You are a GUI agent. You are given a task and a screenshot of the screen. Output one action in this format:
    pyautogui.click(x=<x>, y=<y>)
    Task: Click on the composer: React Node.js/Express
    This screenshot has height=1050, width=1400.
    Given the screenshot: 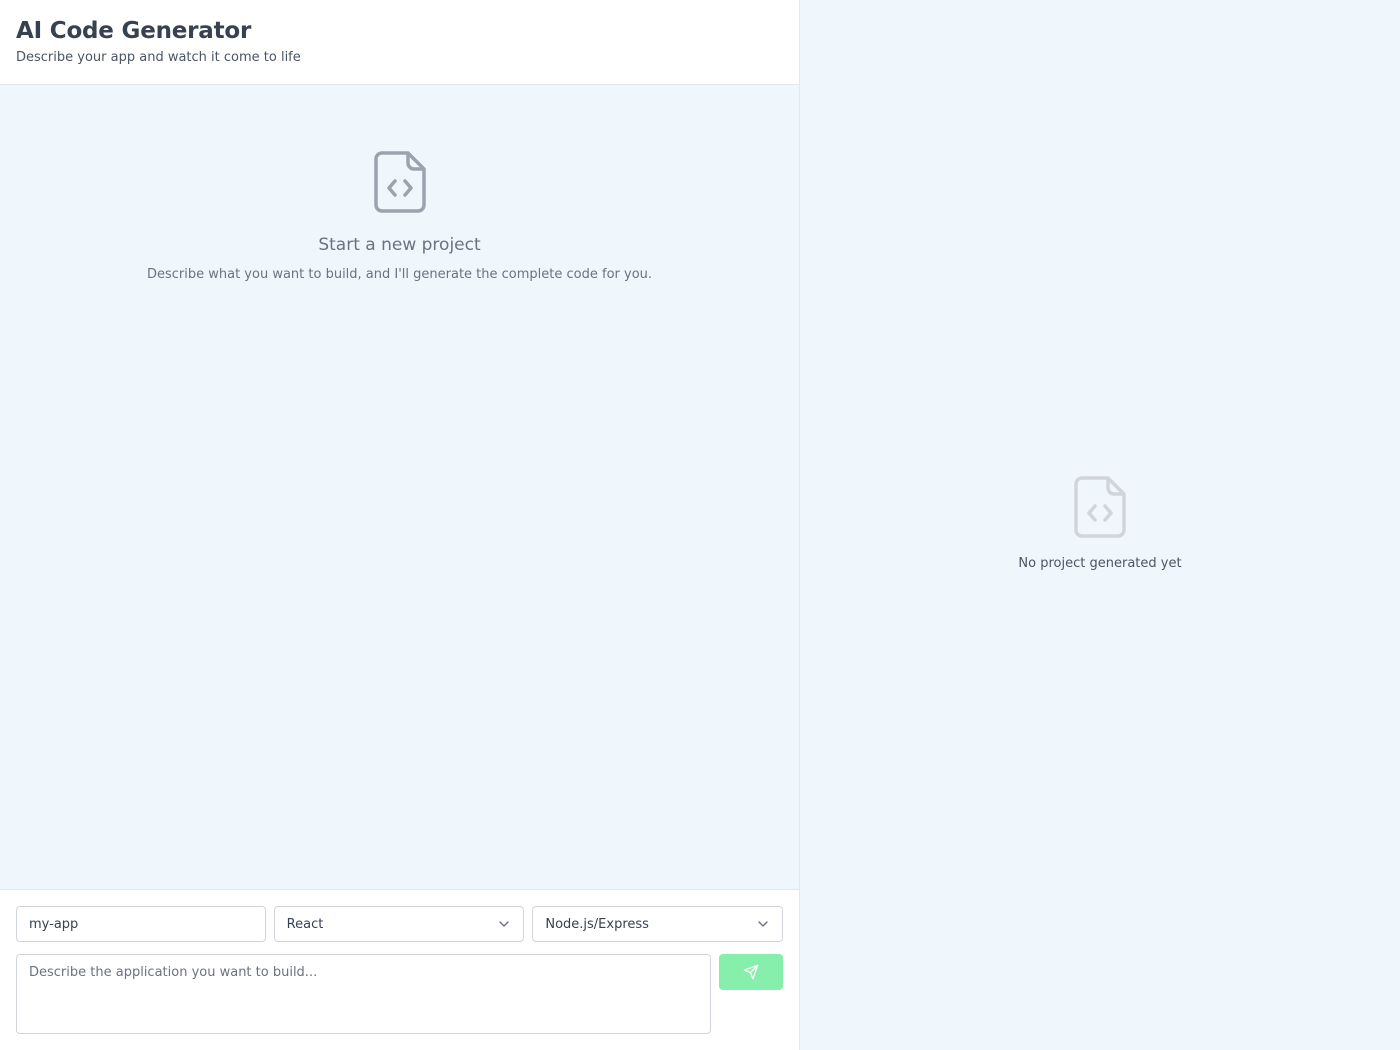 What is the action you would take?
    pyautogui.click(x=399, y=969)
    